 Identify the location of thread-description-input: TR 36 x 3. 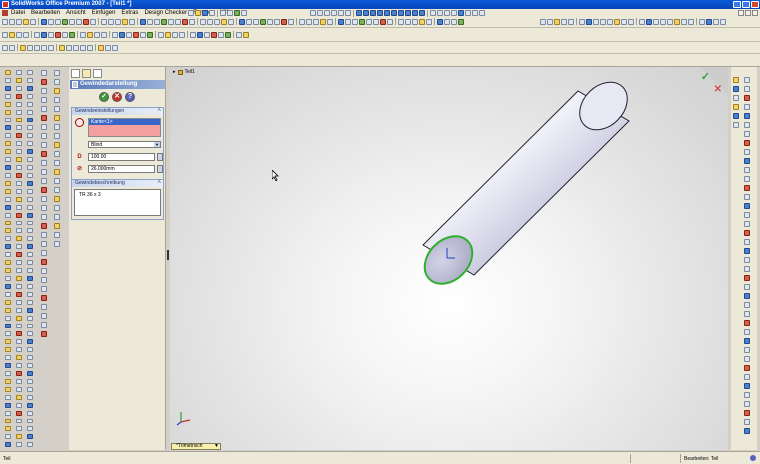
(117, 202).